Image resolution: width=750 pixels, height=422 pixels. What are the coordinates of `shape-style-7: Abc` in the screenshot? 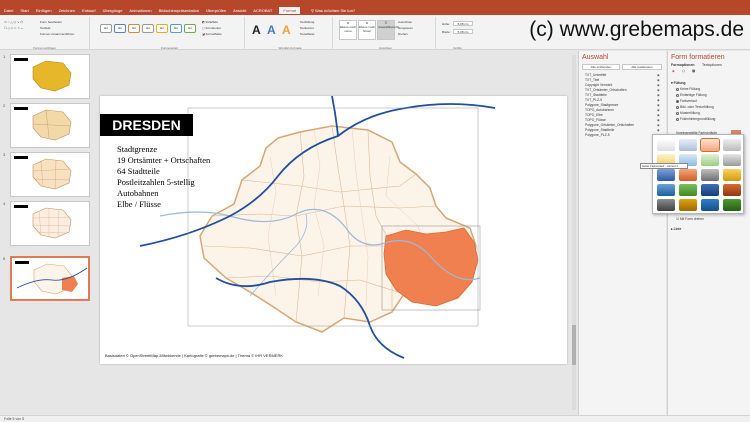 It's located at (190, 28).